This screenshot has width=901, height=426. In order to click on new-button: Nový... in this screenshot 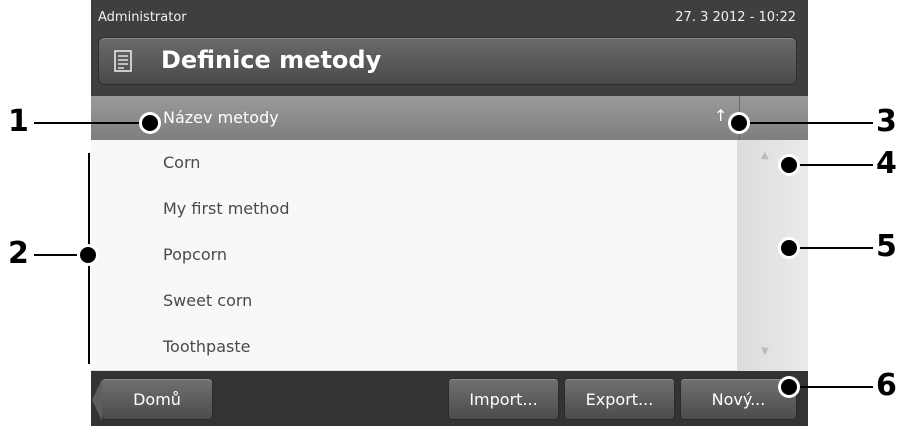, I will do `click(738, 399)`.